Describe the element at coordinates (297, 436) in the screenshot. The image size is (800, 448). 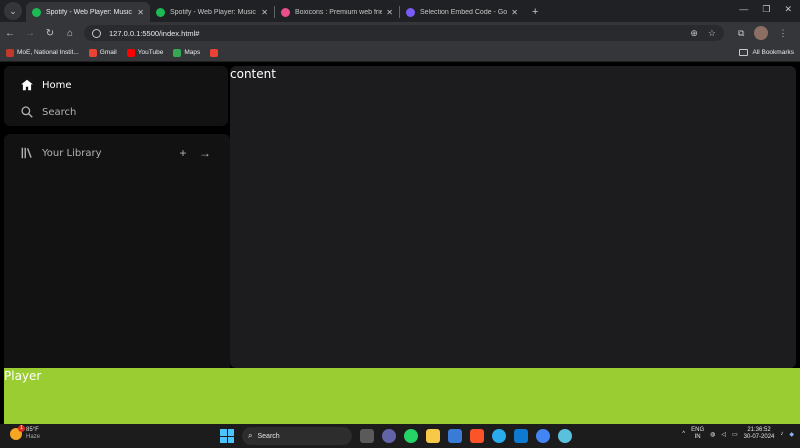
I see `taskbar-search: ⌕ Search` at that location.